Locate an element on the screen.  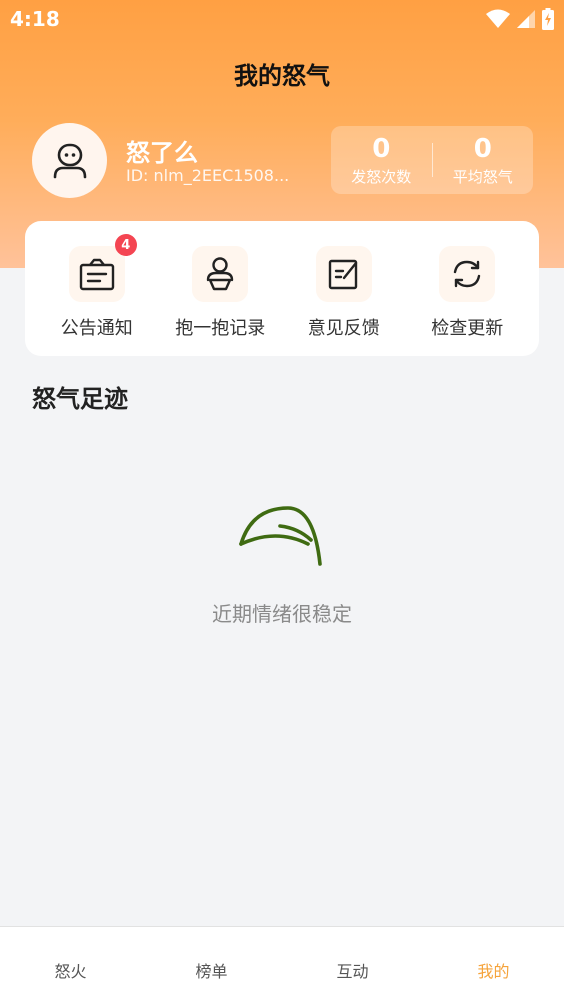
status-icons is located at coordinates (520, 19).